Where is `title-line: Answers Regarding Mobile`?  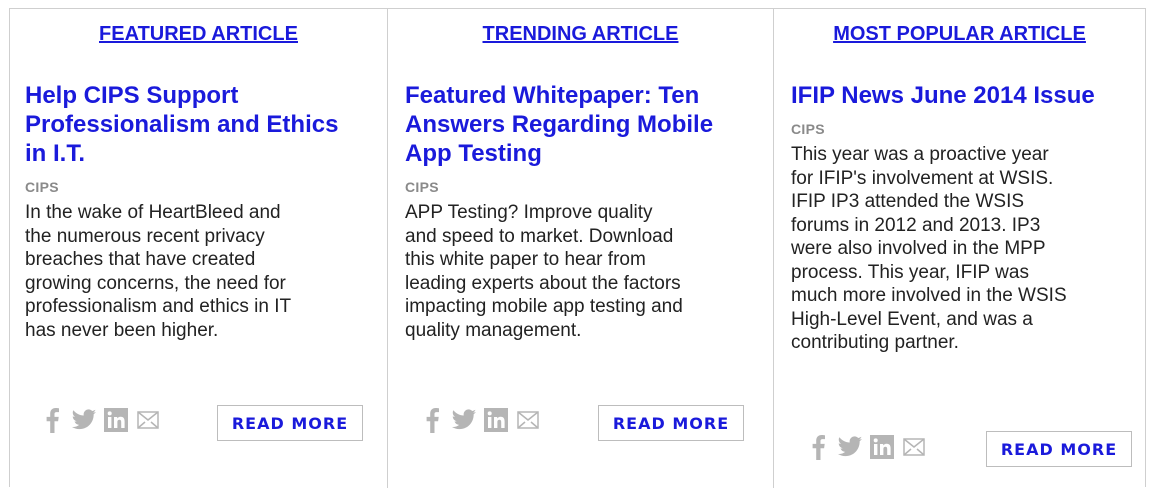
title-line: Answers Regarding Mobile is located at coordinates (559, 124).